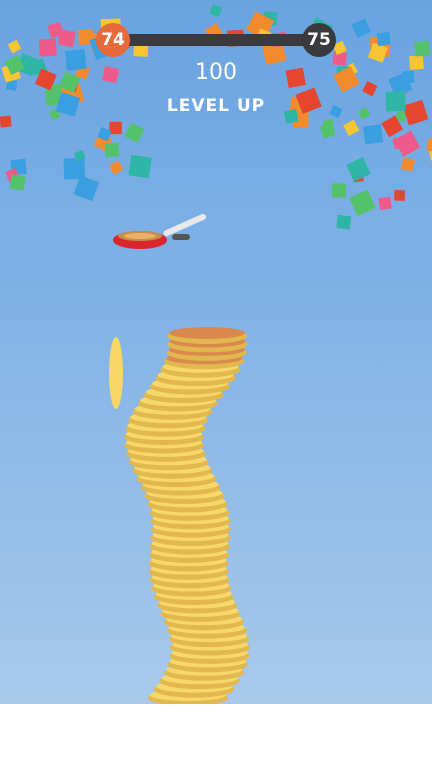 The height and width of the screenshot is (768, 432). I want to click on score-counter: 100, so click(216, 72).